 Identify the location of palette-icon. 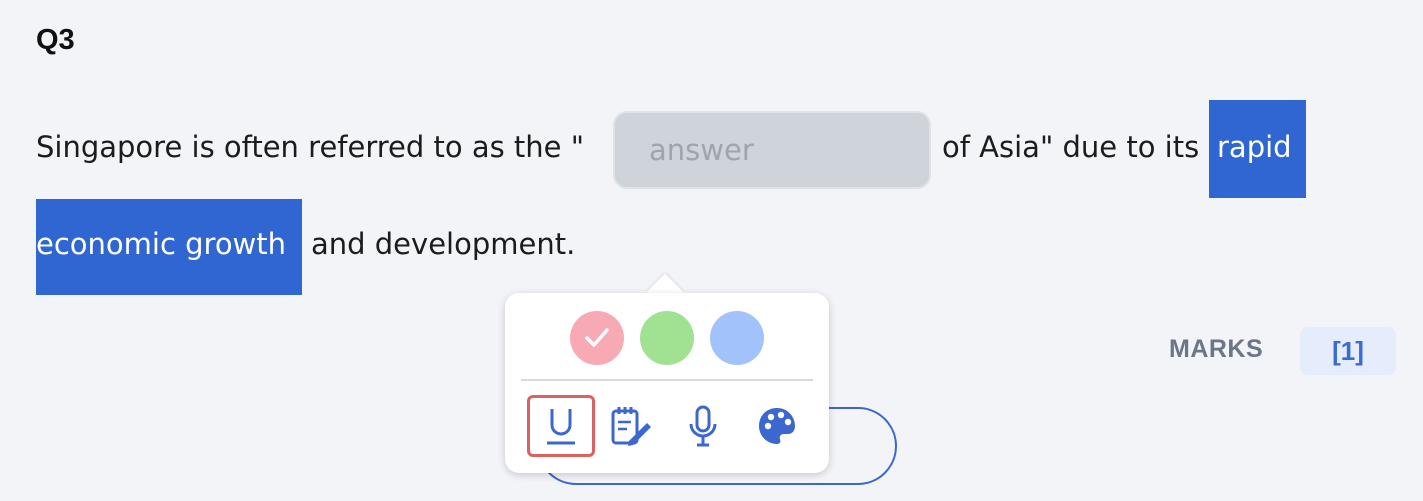
(777, 426).